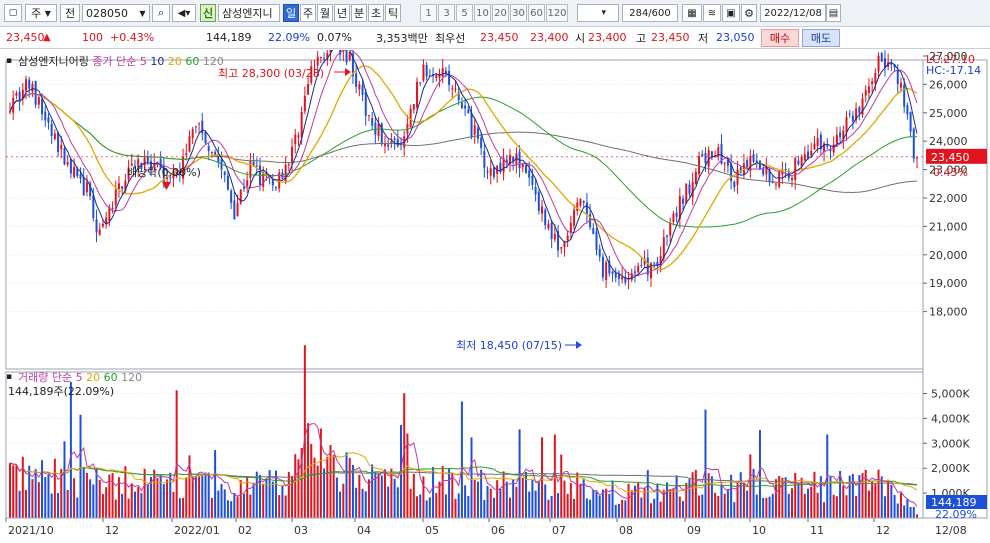 The height and width of the screenshot is (543, 990). Describe the element at coordinates (883, 530) in the screenshot. I see `x-tick-label: 12` at that location.